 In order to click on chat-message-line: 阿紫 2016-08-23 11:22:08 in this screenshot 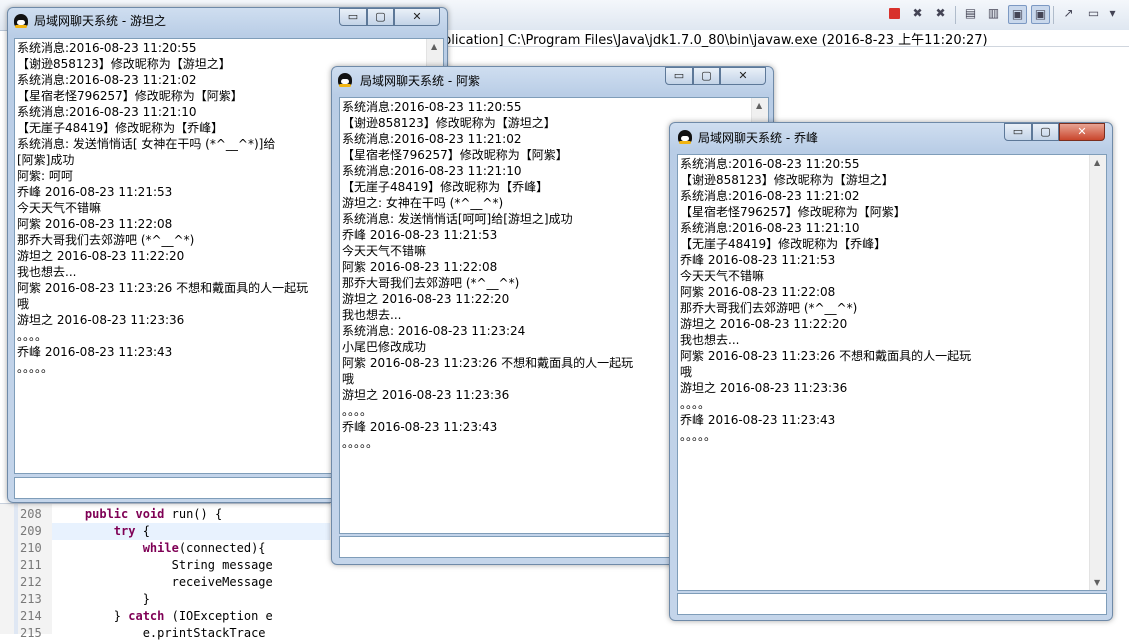, I will do `click(758, 292)`.